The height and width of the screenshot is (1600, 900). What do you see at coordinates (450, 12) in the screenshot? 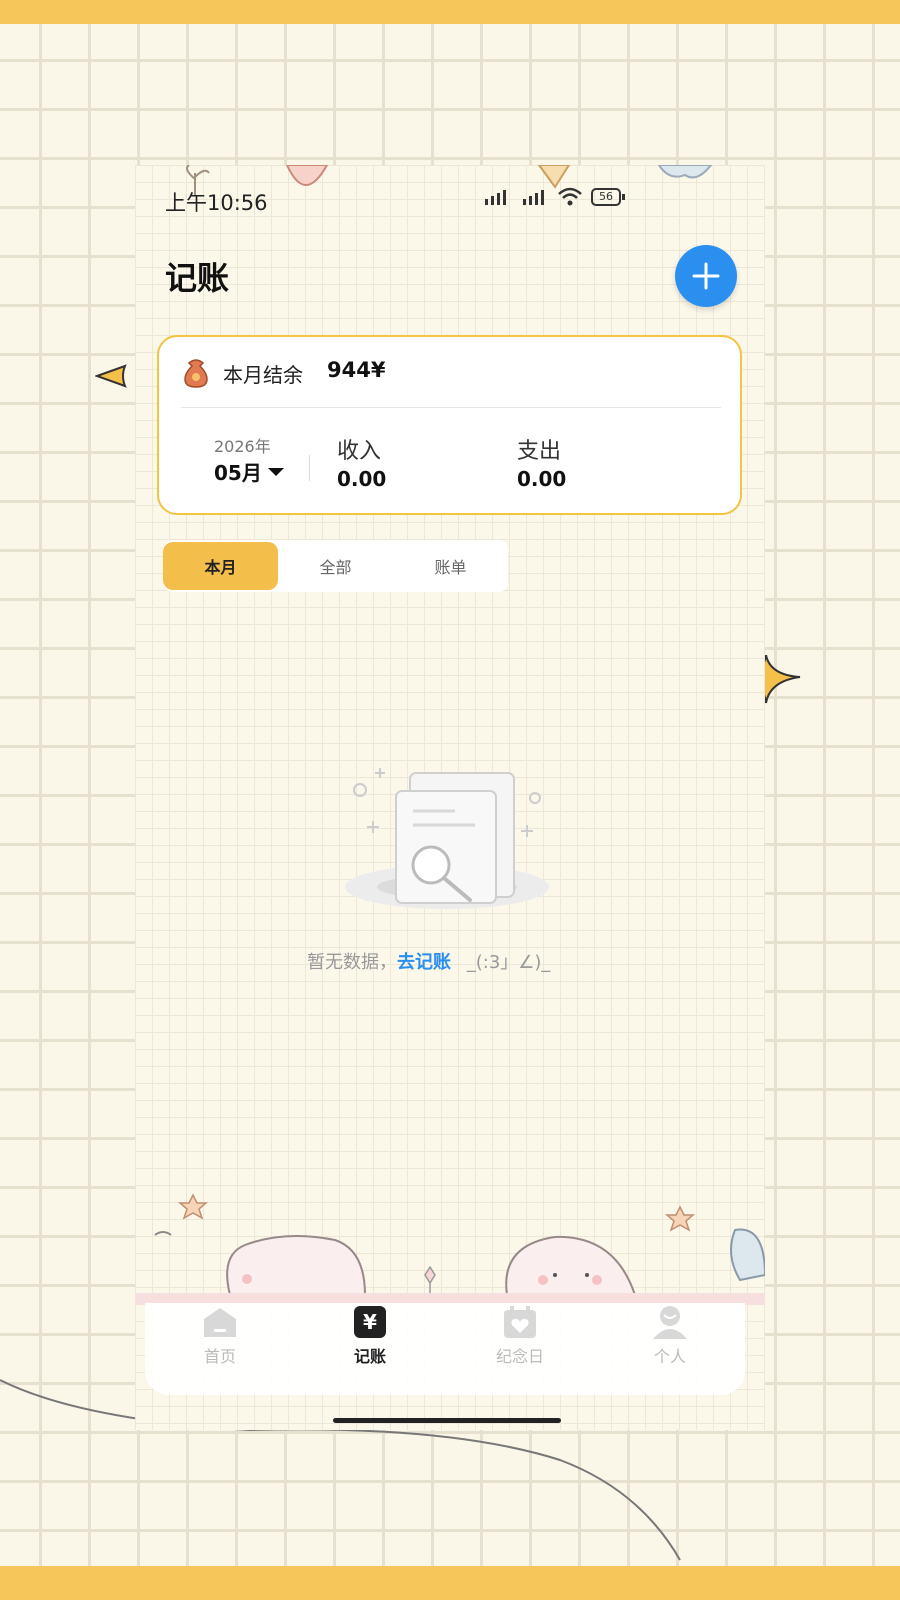
I see `top-band` at bounding box center [450, 12].